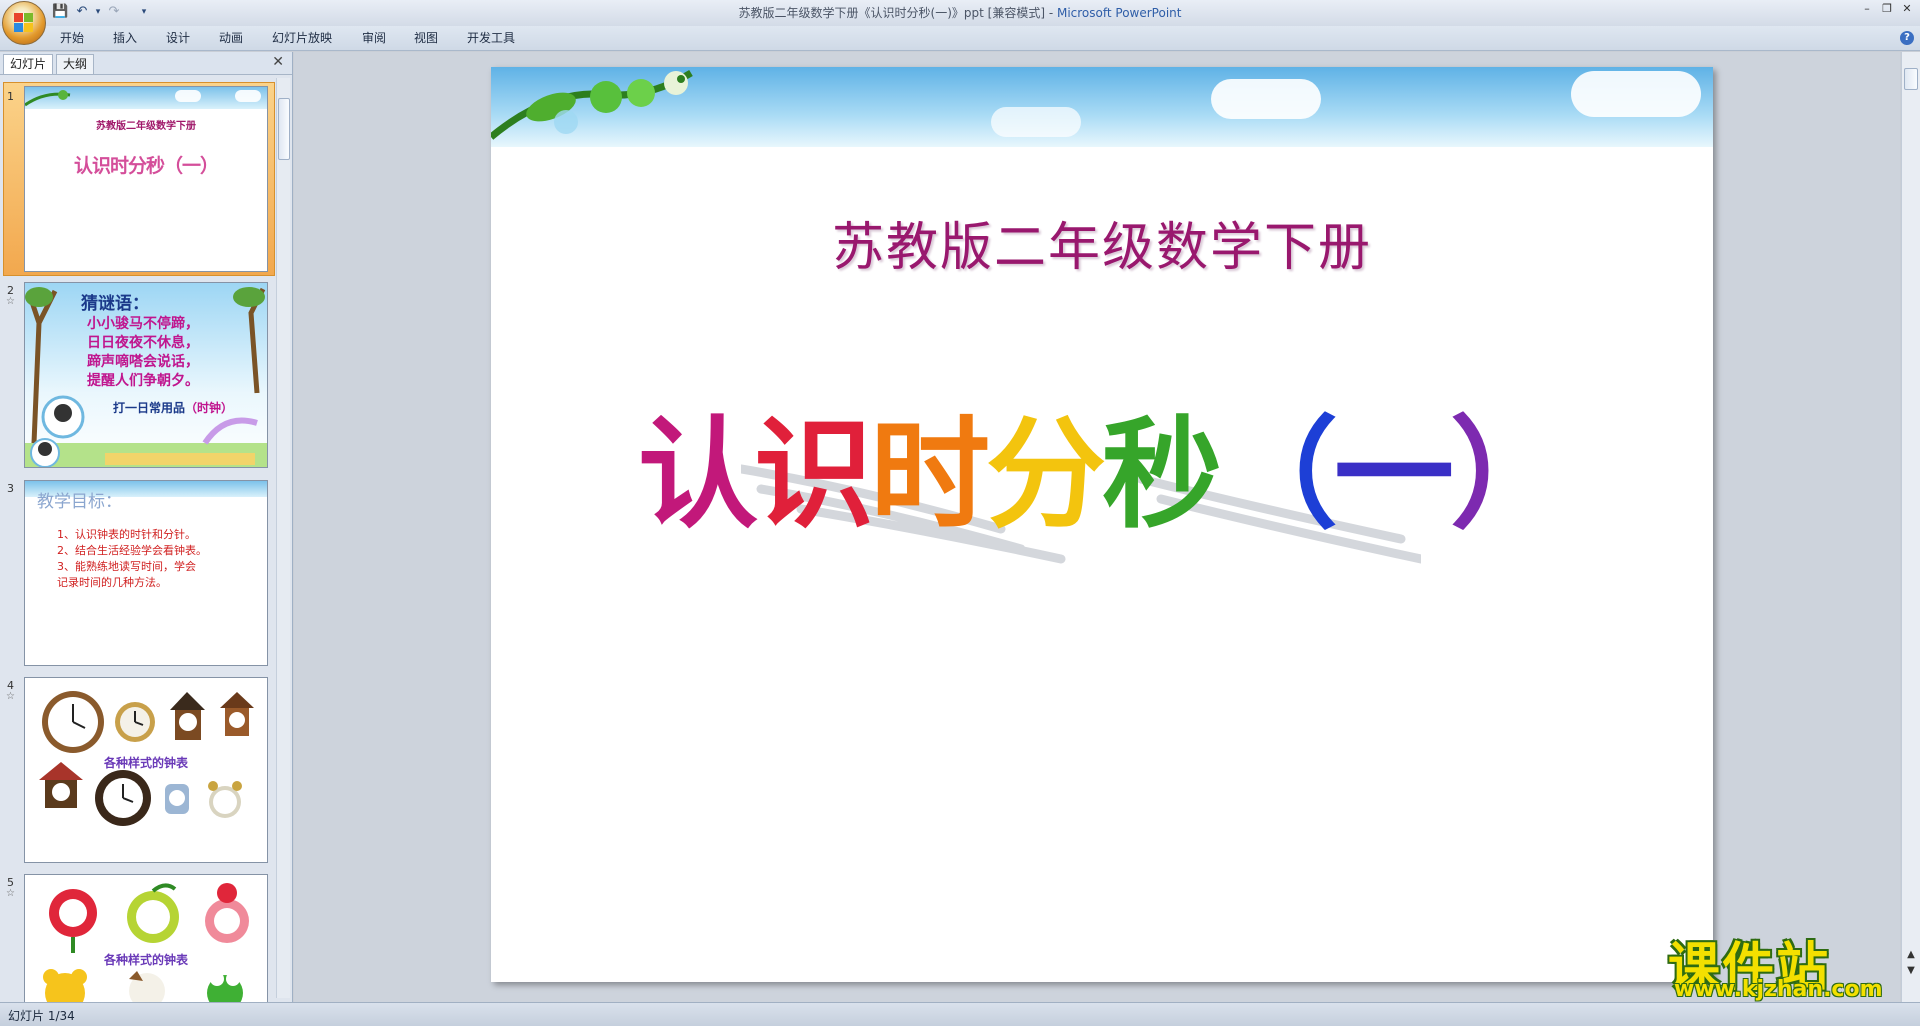 This screenshot has width=1920, height=1026. I want to click on help-icon: ?, so click(1907, 38).